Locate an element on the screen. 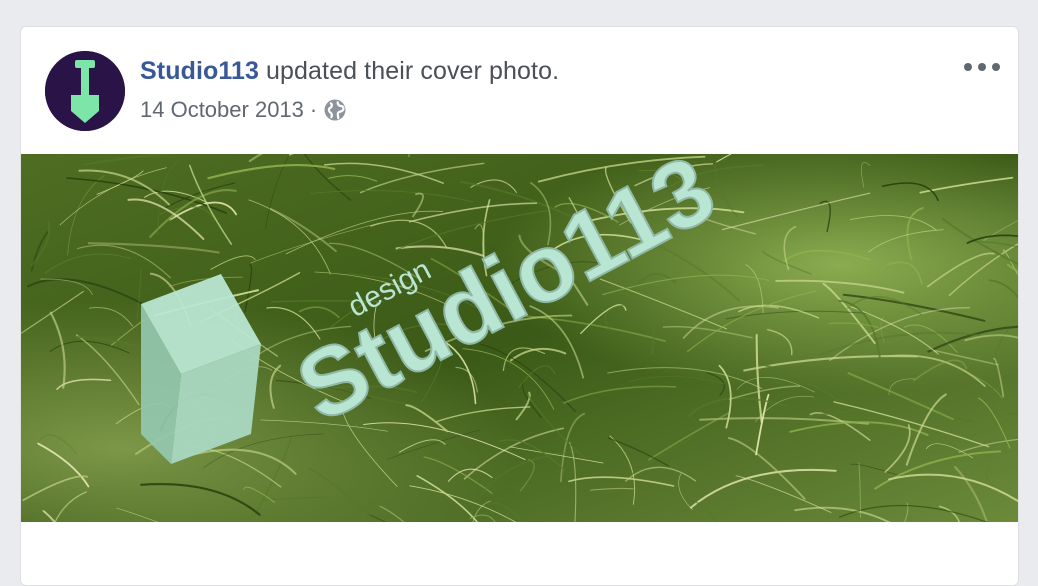 This screenshot has height=586, width=1038. post-meta: 14 October 2013 · is located at coordinates (243, 110).